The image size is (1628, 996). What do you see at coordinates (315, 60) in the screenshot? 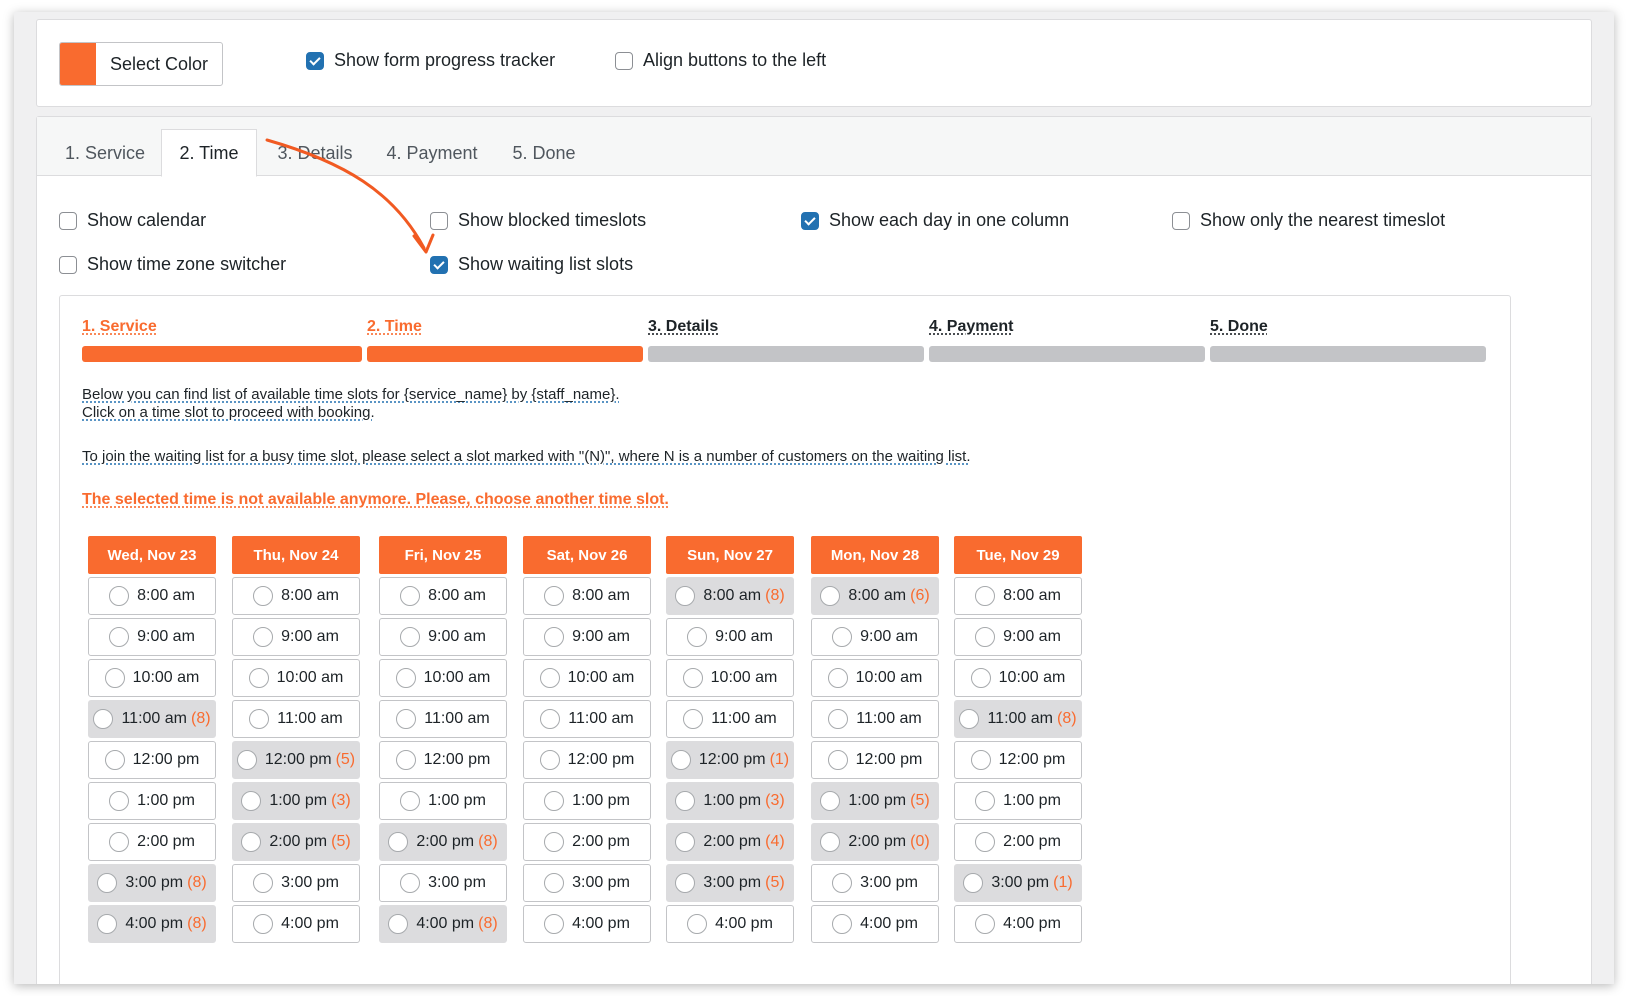
I see `show-progress-tracker-checkbox` at bounding box center [315, 60].